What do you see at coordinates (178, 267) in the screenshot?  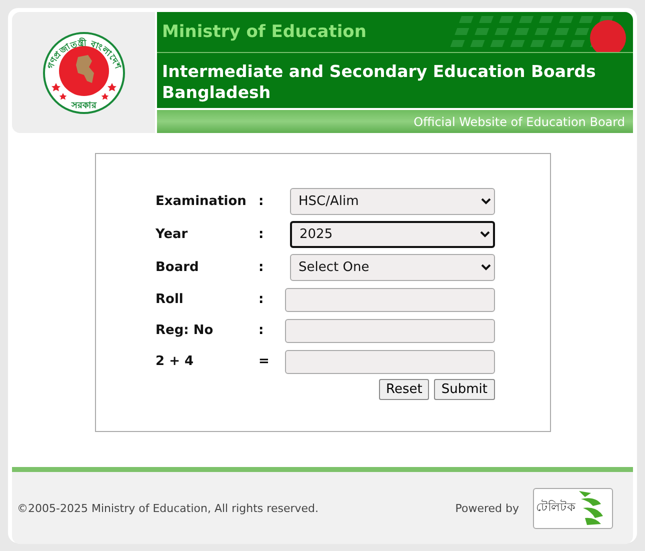 I see `field-label: Board` at bounding box center [178, 267].